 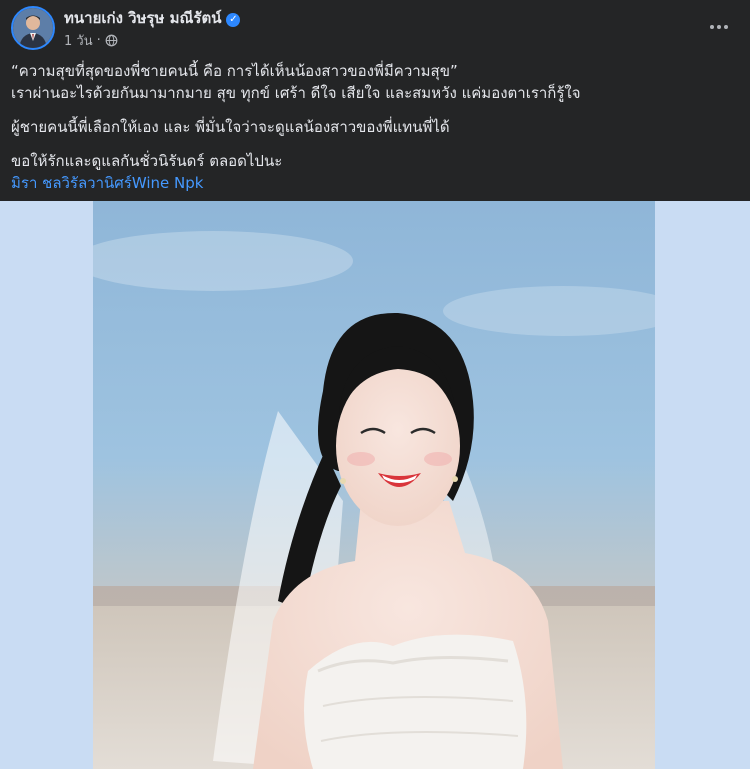 What do you see at coordinates (78, 40) in the screenshot?
I see `post-timestamp: 1 วัน` at bounding box center [78, 40].